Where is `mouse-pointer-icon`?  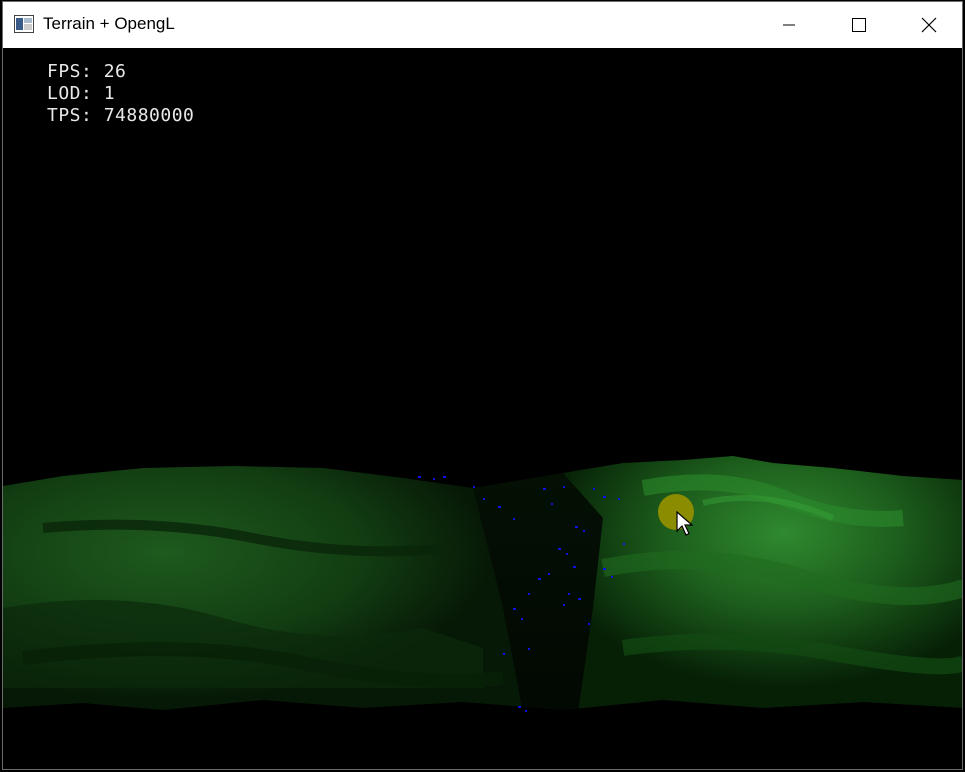 mouse-pointer-icon is located at coordinates (685, 523).